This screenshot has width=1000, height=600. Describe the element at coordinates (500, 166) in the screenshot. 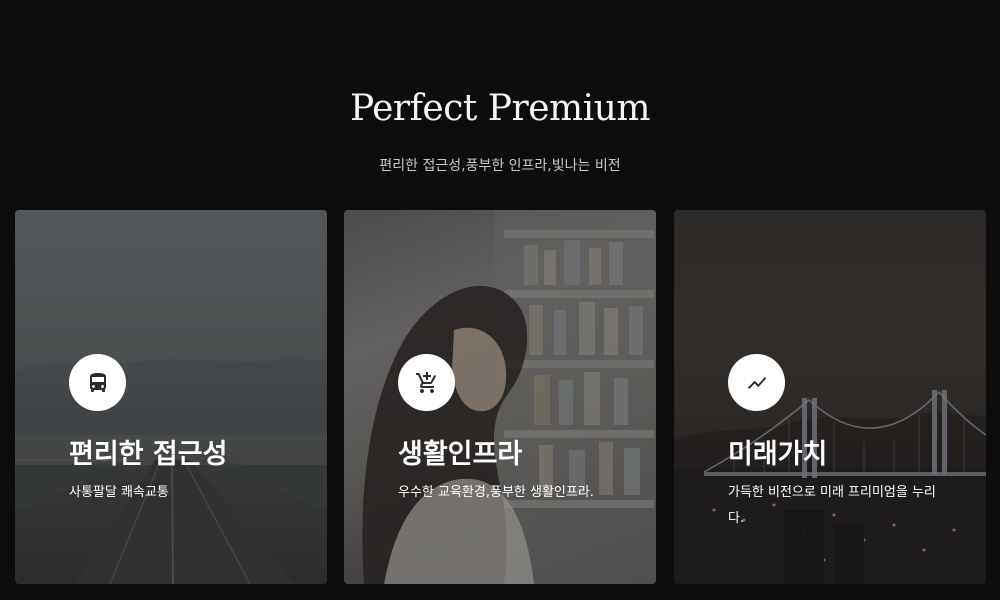

I see `section-subtitle: 편리한 접근성,풍부한 인프라,빛나는 비전` at that location.